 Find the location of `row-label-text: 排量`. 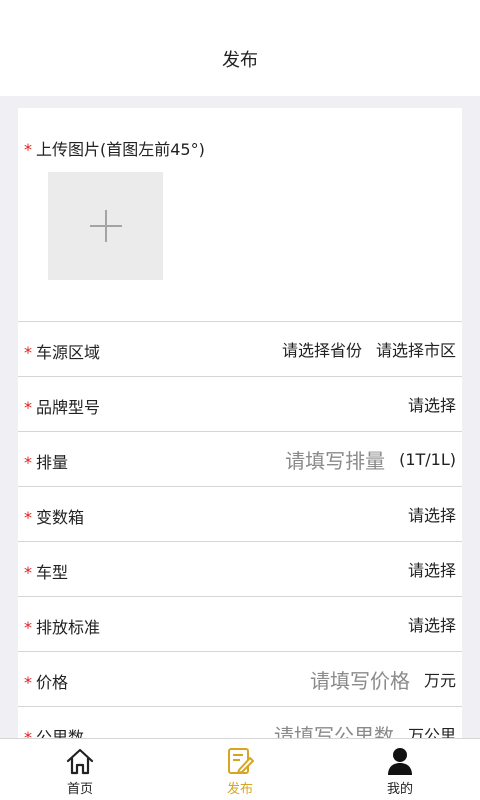

row-label-text: 排量 is located at coordinates (52, 462).